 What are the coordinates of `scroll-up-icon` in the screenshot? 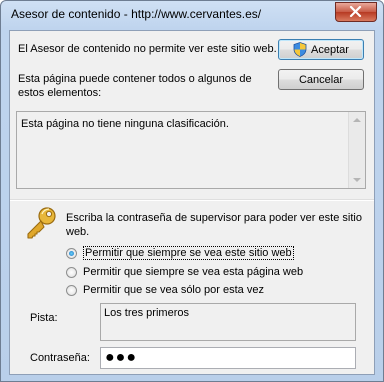 It's located at (357, 120).